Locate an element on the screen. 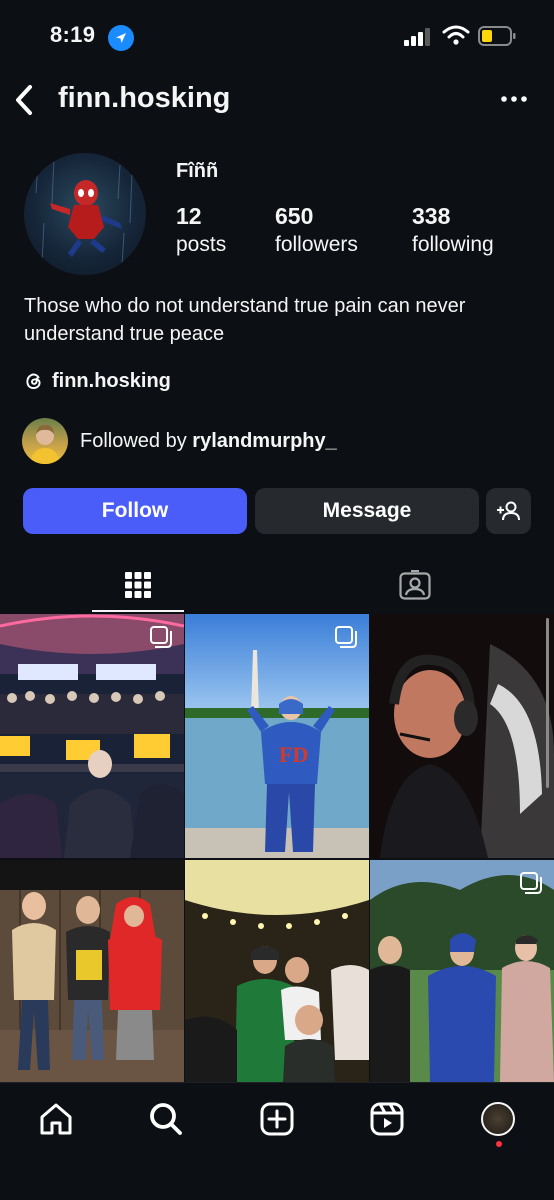 This screenshot has width=554, height=1200. followed-by-prefix: Followed by is located at coordinates (136, 440).